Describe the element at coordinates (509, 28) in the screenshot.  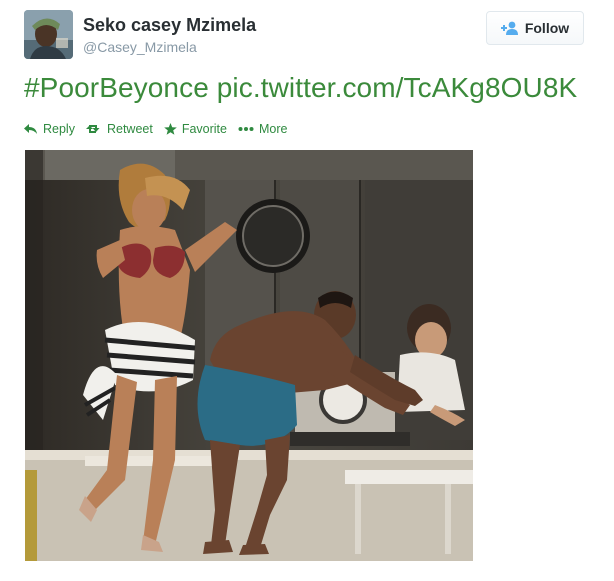
I see `add-user-icon` at that location.